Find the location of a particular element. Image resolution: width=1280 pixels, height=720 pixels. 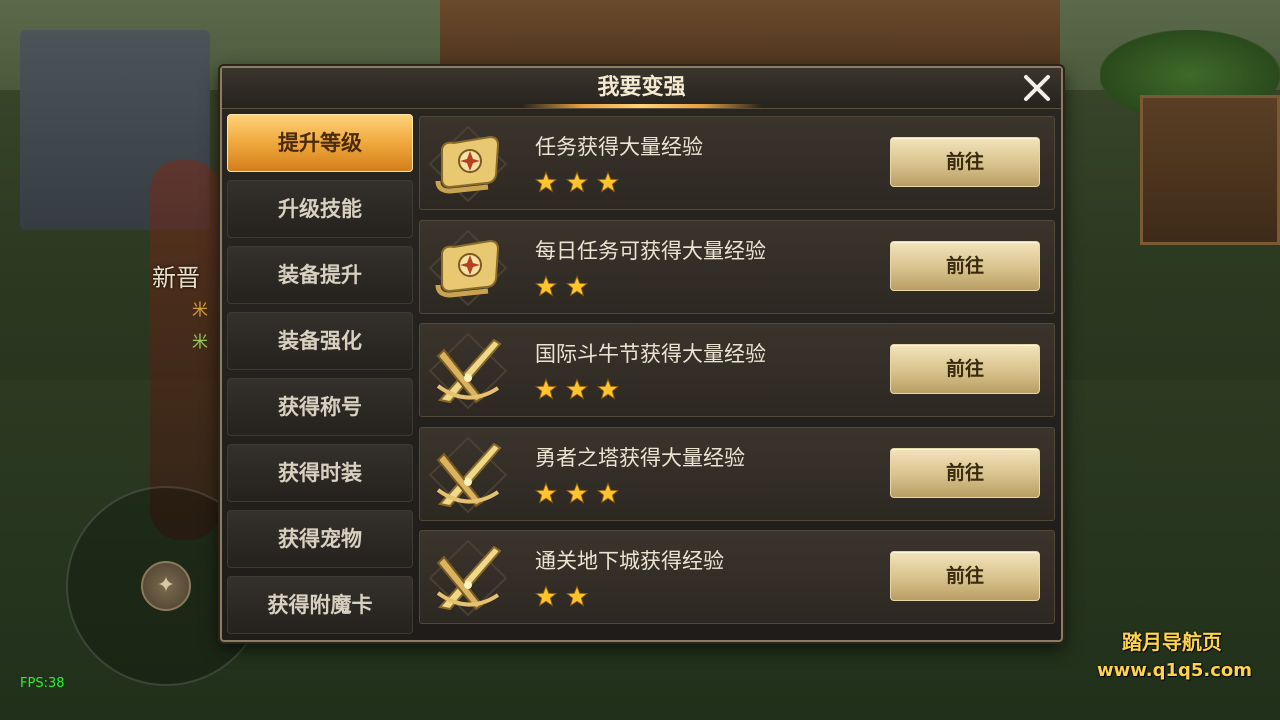

task-row: 国际斗牛节获得大量经验 前往 is located at coordinates (737, 370).